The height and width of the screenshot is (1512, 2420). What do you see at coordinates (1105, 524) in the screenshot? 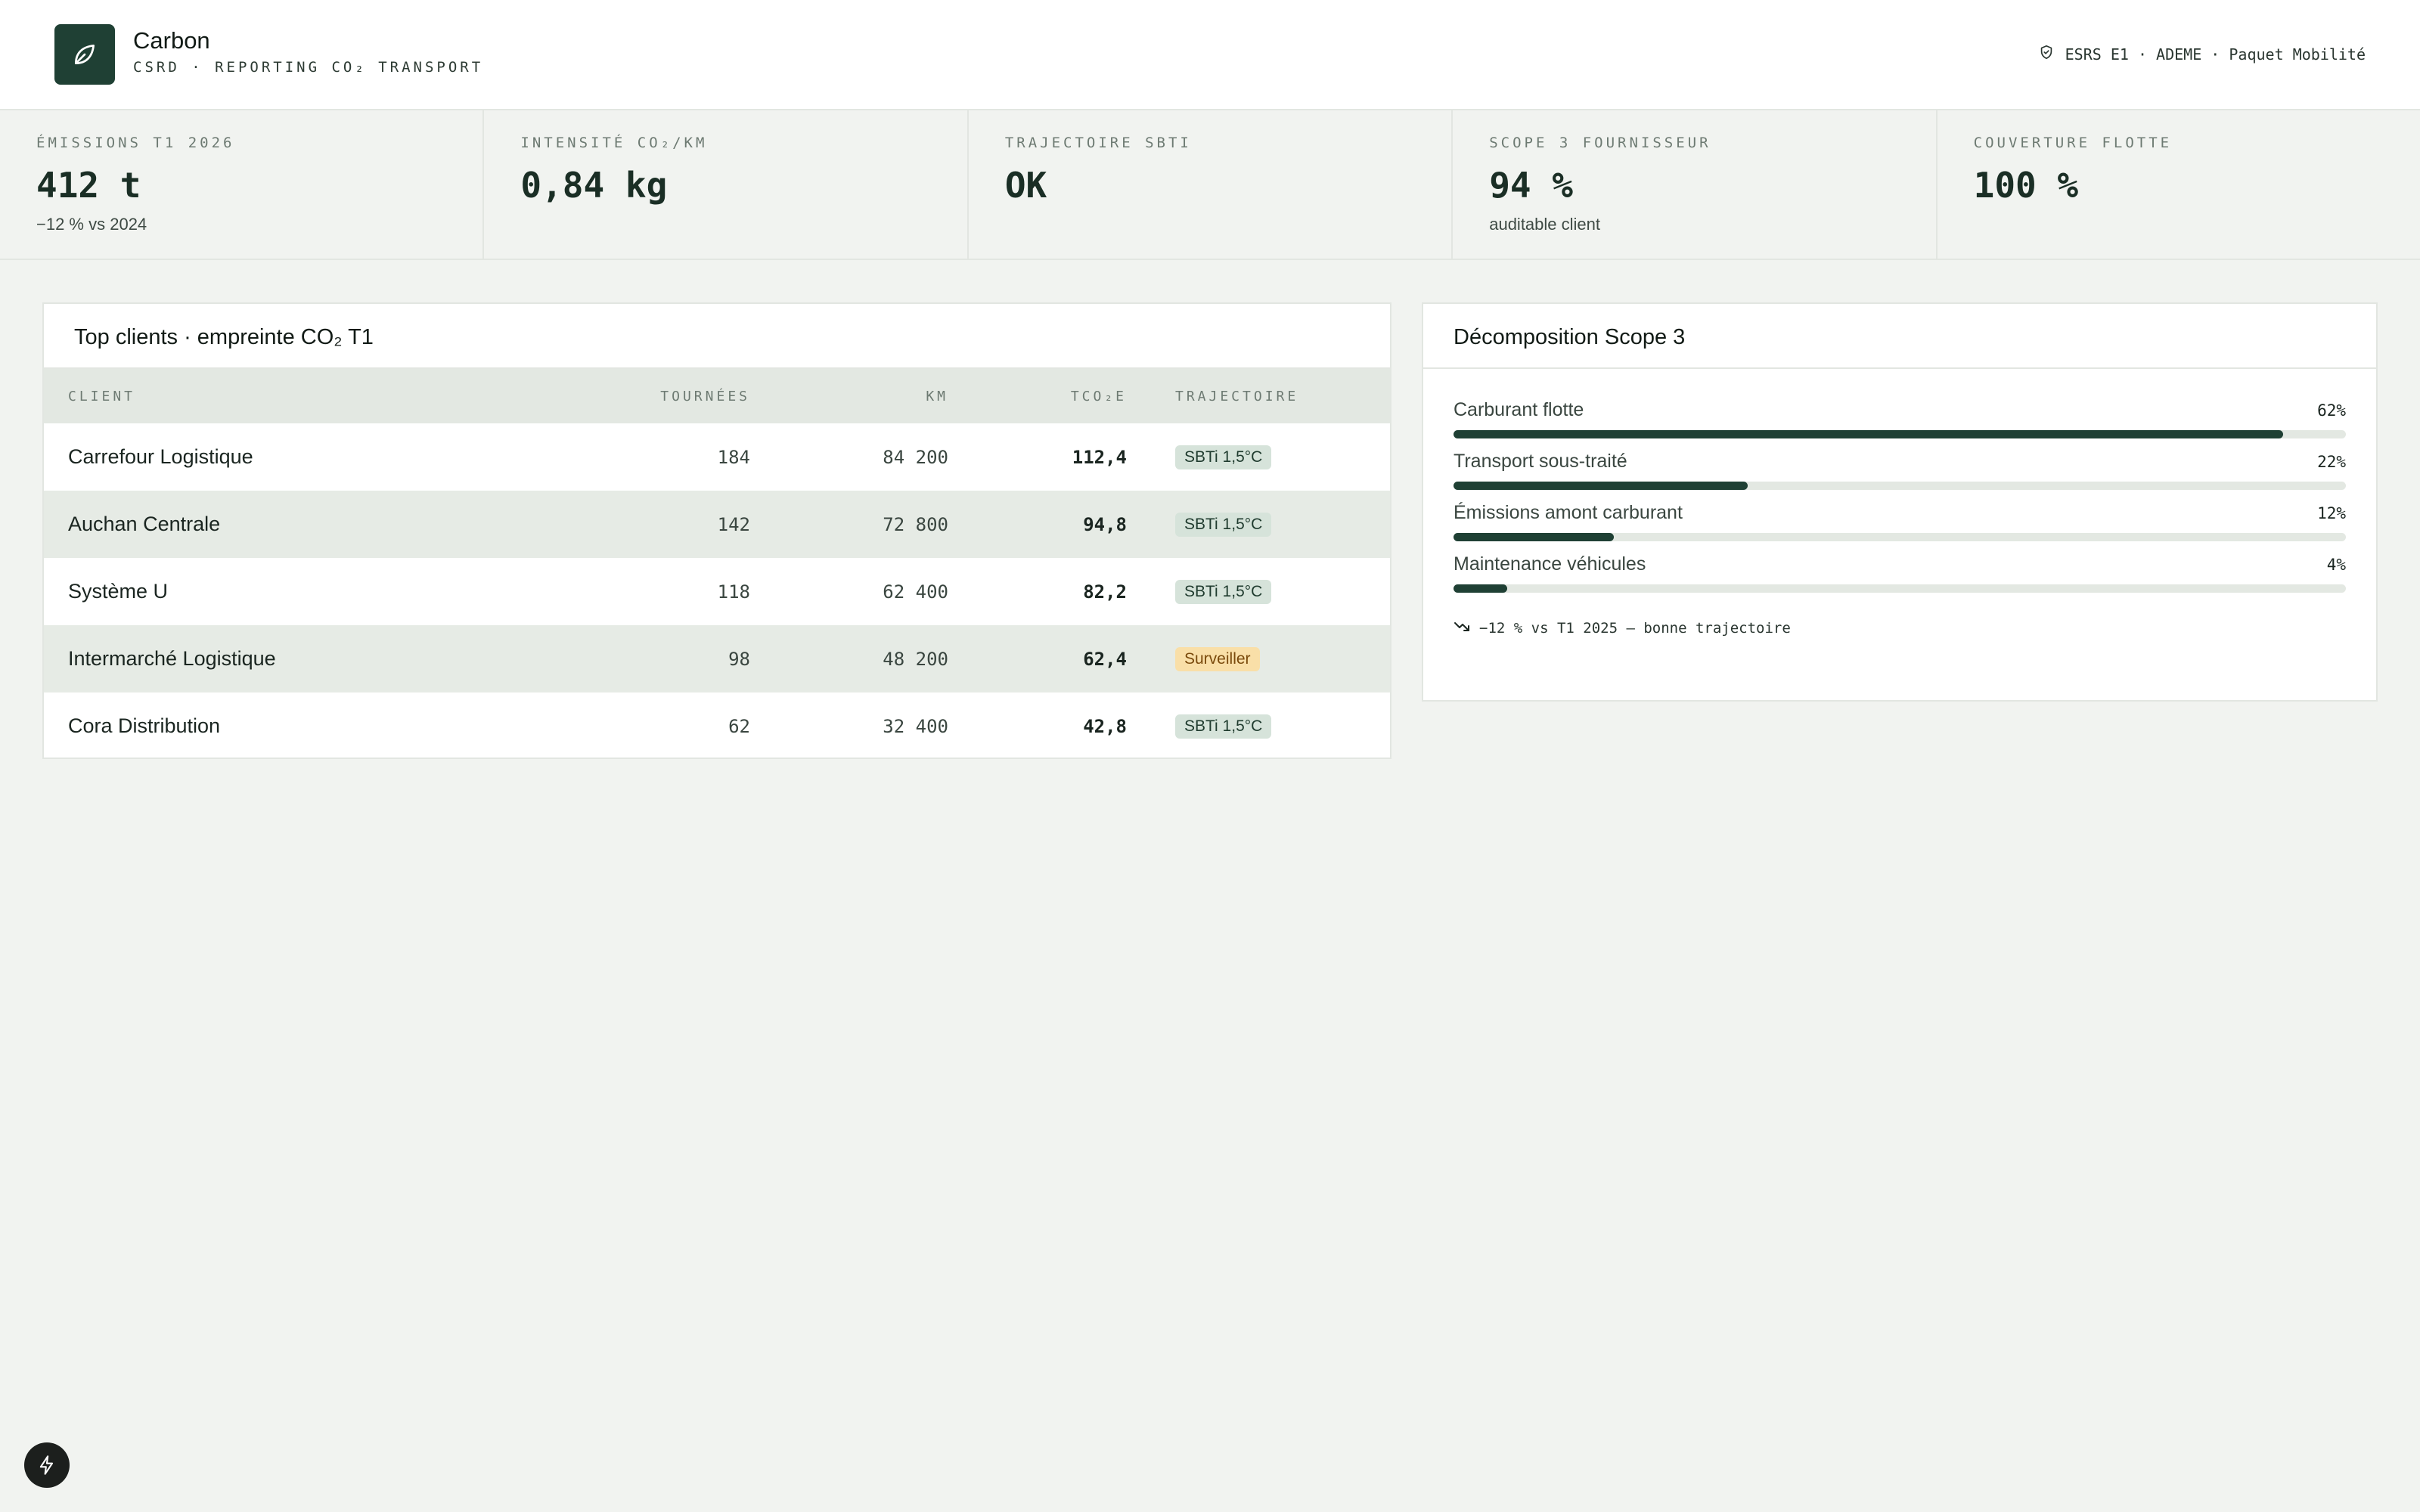
I see `tco2e-value: 94,8` at bounding box center [1105, 524].